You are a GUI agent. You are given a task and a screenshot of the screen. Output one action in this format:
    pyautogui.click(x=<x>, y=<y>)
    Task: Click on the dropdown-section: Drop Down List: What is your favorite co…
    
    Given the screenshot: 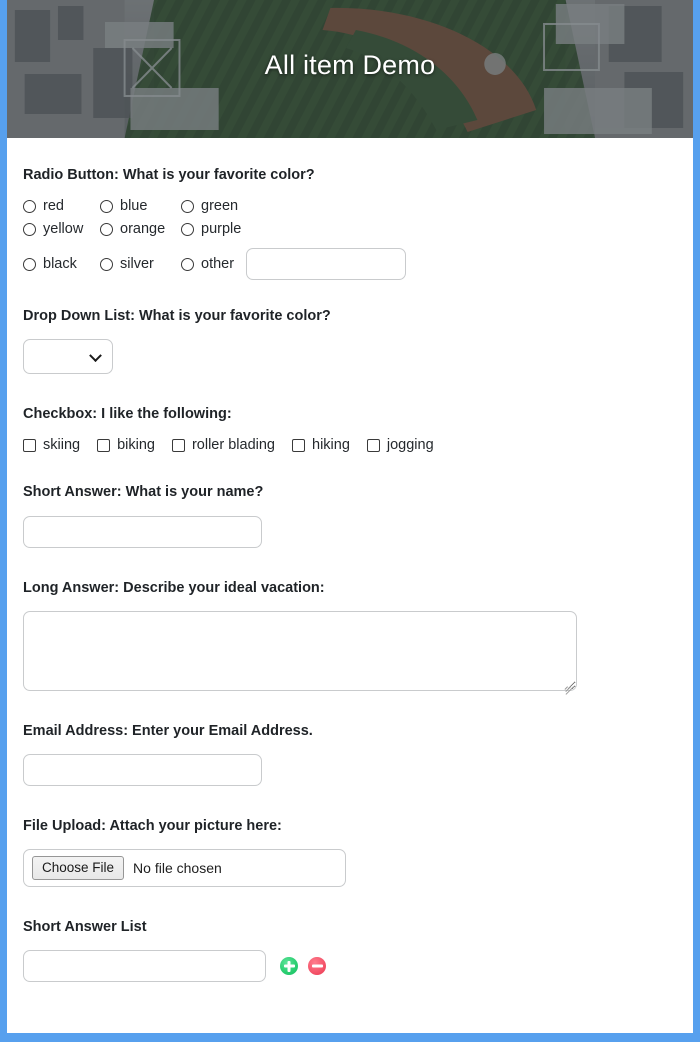 What is the action you would take?
    pyautogui.click(x=347, y=341)
    